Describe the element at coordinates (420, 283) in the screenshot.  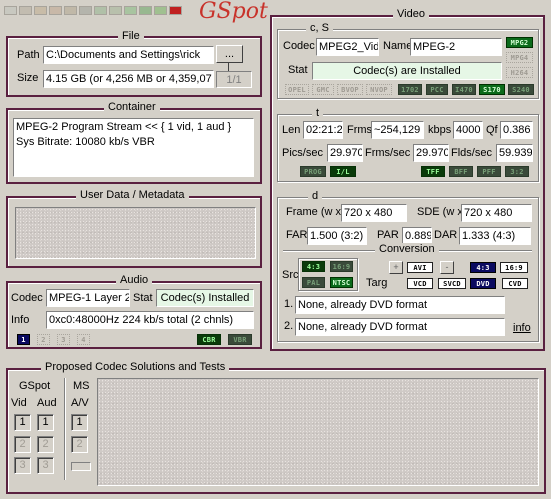
I see `targ-vcd-button: VCD` at that location.